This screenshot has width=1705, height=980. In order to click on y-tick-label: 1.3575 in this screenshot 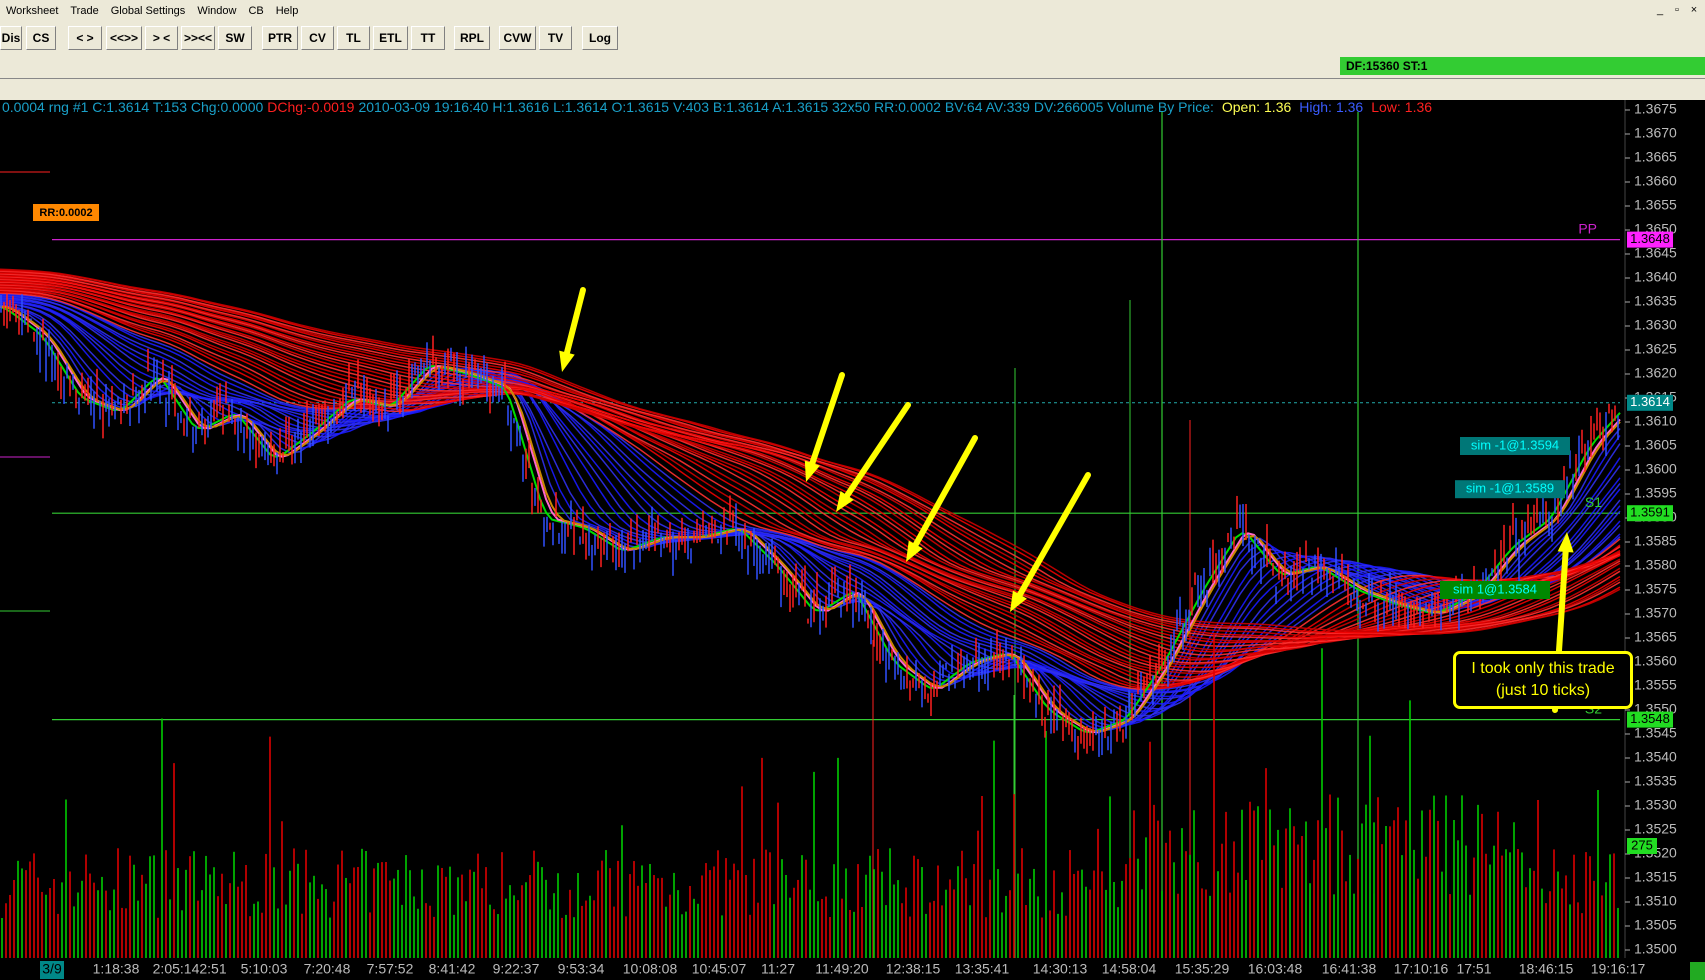, I will do `click(1655, 589)`.